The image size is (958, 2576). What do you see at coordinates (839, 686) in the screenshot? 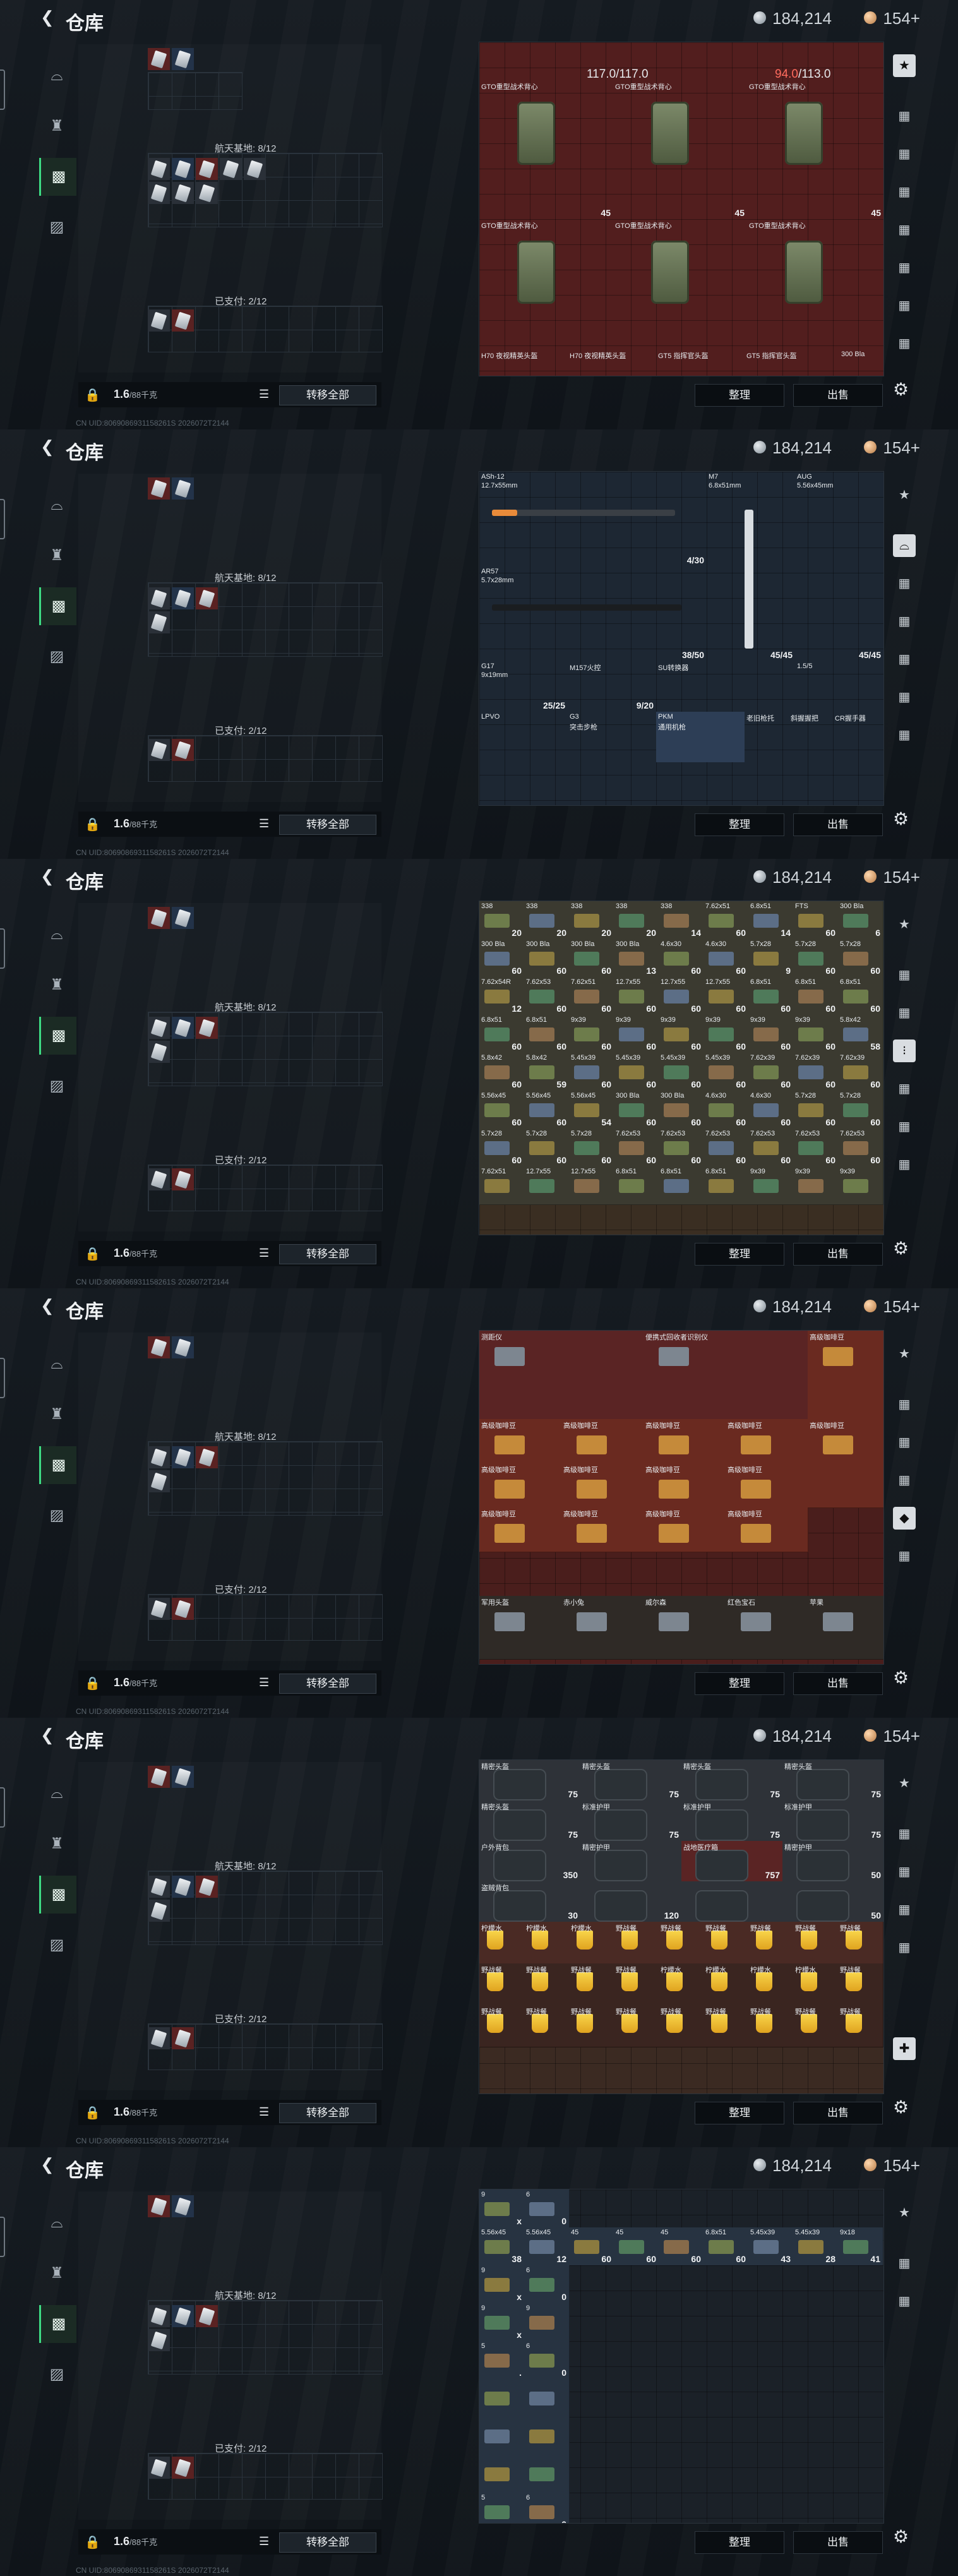
I see `attachment-item: 1.5/5` at bounding box center [839, 686].